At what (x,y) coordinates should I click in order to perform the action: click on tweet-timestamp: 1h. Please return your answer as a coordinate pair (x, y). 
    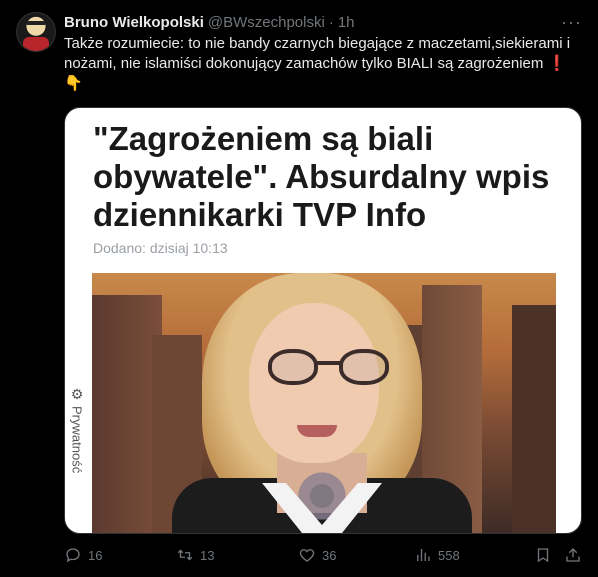
    Looking at the image, I should click on (346, 22).